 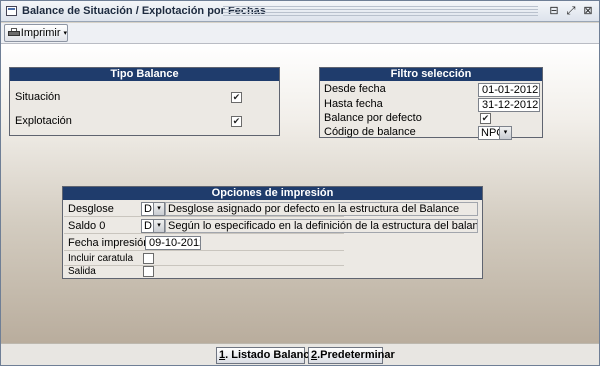 I want to click on situacion-label: Situación, so click(x=38, y=97).